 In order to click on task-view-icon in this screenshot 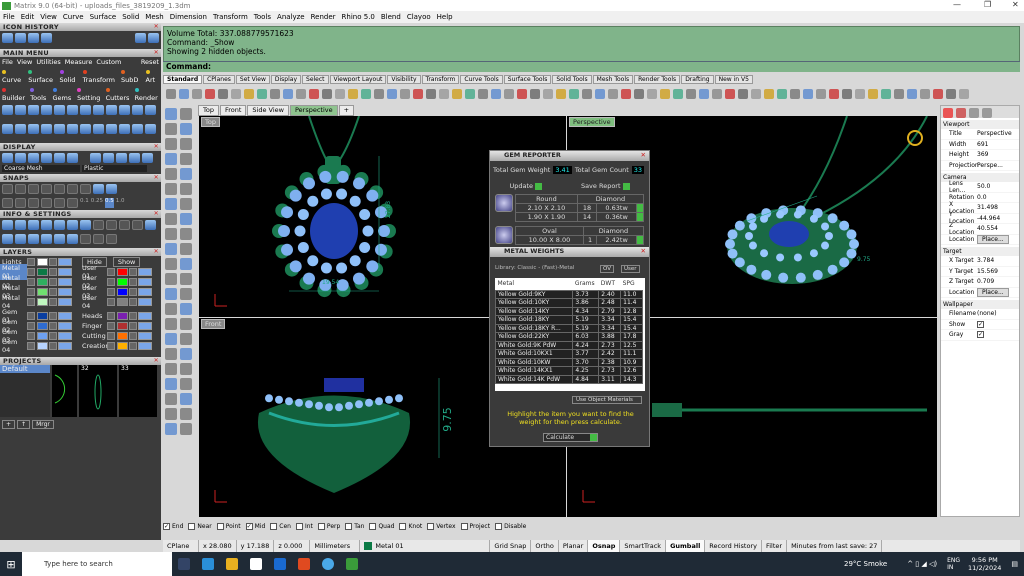, I will do `click(184, 564)`.